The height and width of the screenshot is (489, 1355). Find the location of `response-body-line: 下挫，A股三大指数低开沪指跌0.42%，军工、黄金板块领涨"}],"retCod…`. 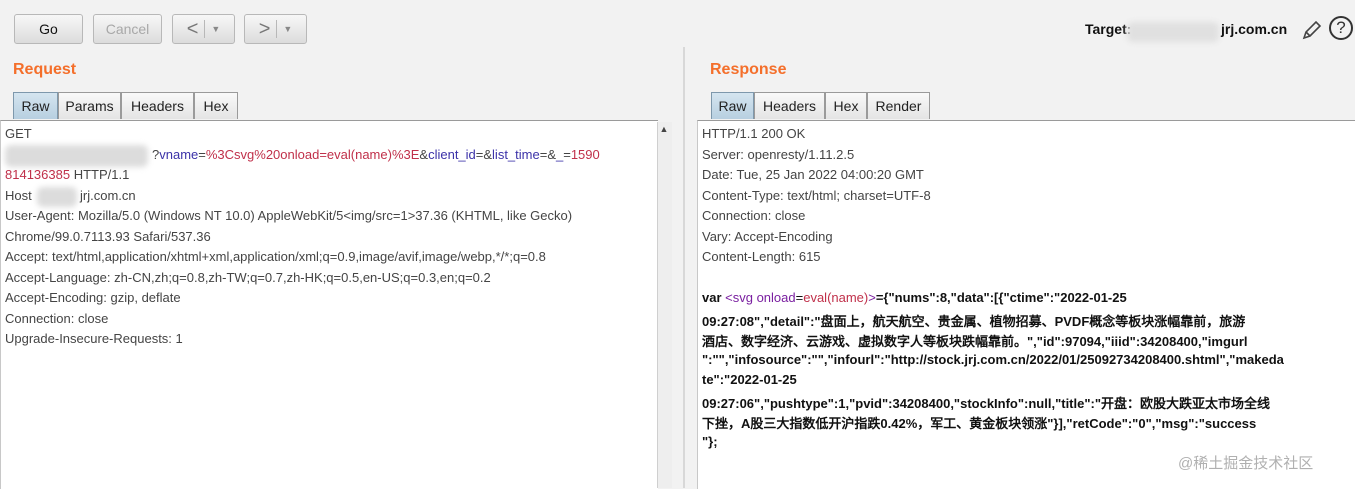

response-body-line: 下挫，A股三大指数低开沪指跌0.42%，军工、黄金板块领涨"}],"retCod… is located at coordinates (979, 423).